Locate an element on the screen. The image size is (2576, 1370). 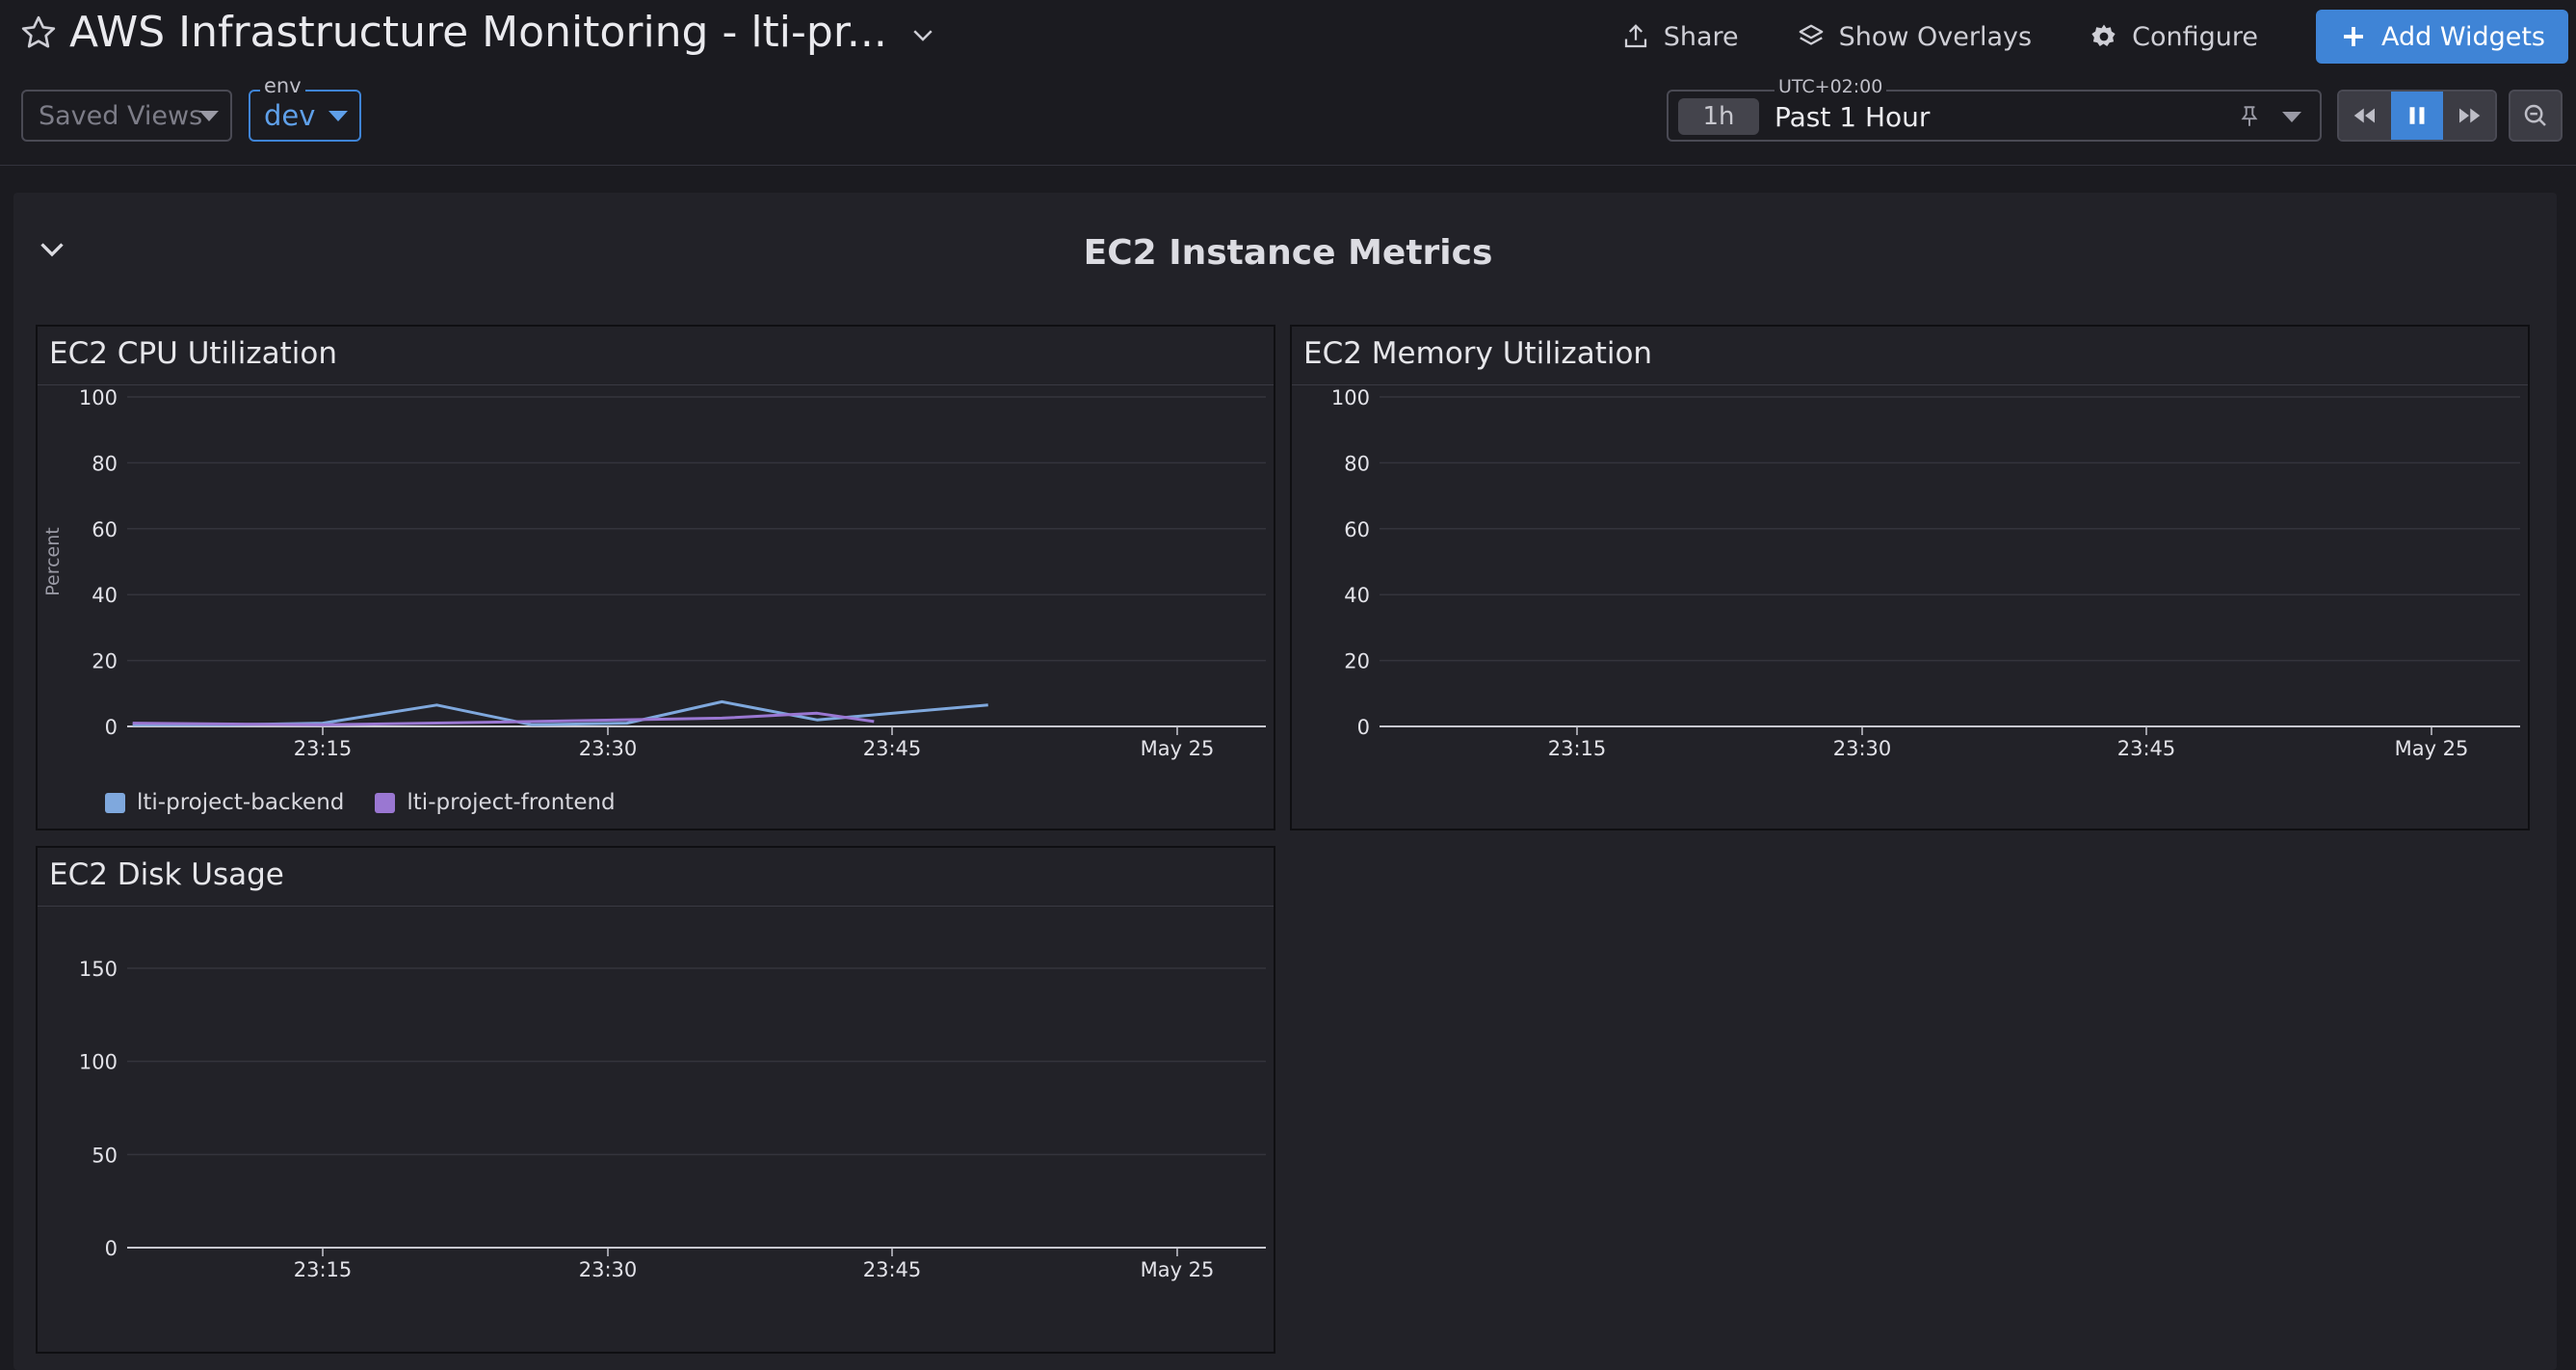
legend-item-backend: lti-project-backend is located at coordinates (224, 802).